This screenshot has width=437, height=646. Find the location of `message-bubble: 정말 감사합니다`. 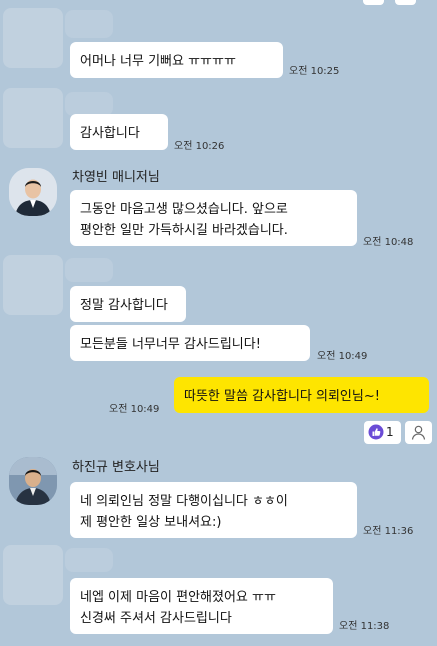

message-bubble: 정말 감사합니다 is located at coordinates (128, 304).